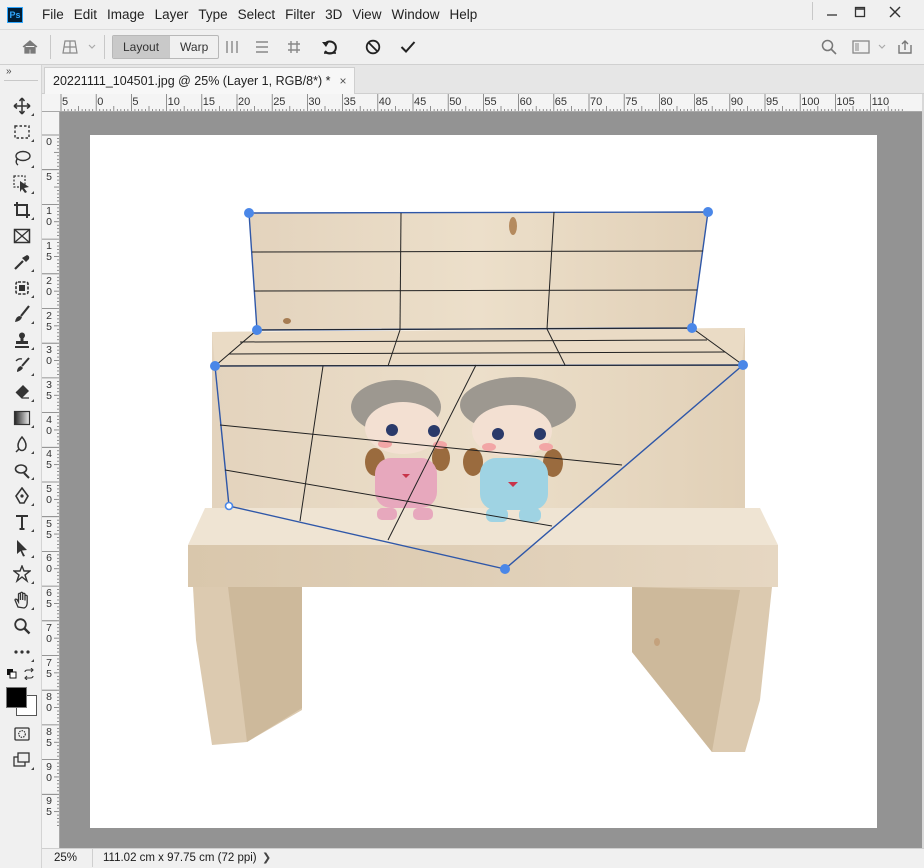  Describe the element at coordinates (257, 14) in the screenshot. I see `menu-select: Select` at that location.